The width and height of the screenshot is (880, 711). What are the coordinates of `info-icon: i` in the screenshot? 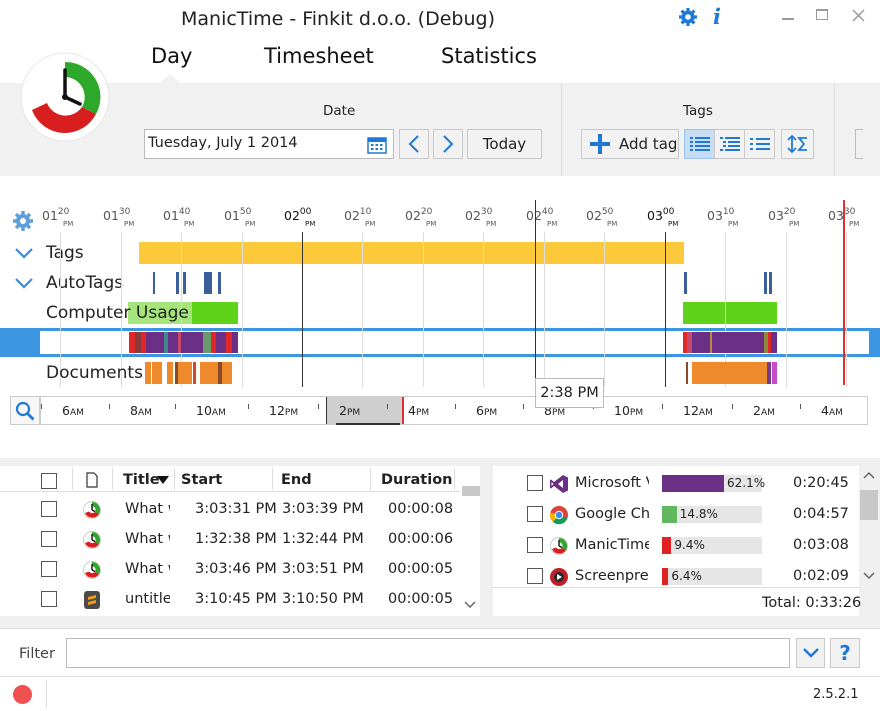 It's located at (717, 16).